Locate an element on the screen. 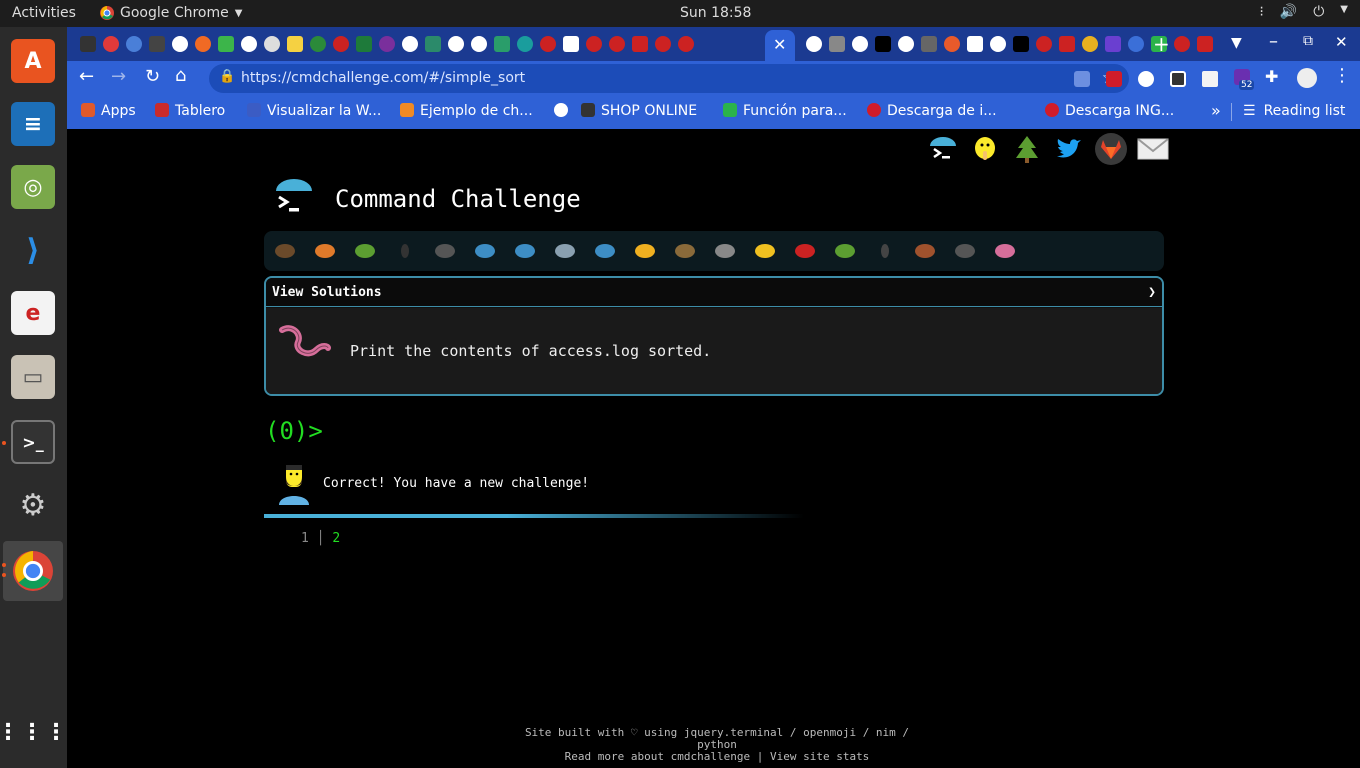 Image resolution: width=1360 pixels, height=768 pixels. translate-extension-icon is located at coordinates (1082, 79).